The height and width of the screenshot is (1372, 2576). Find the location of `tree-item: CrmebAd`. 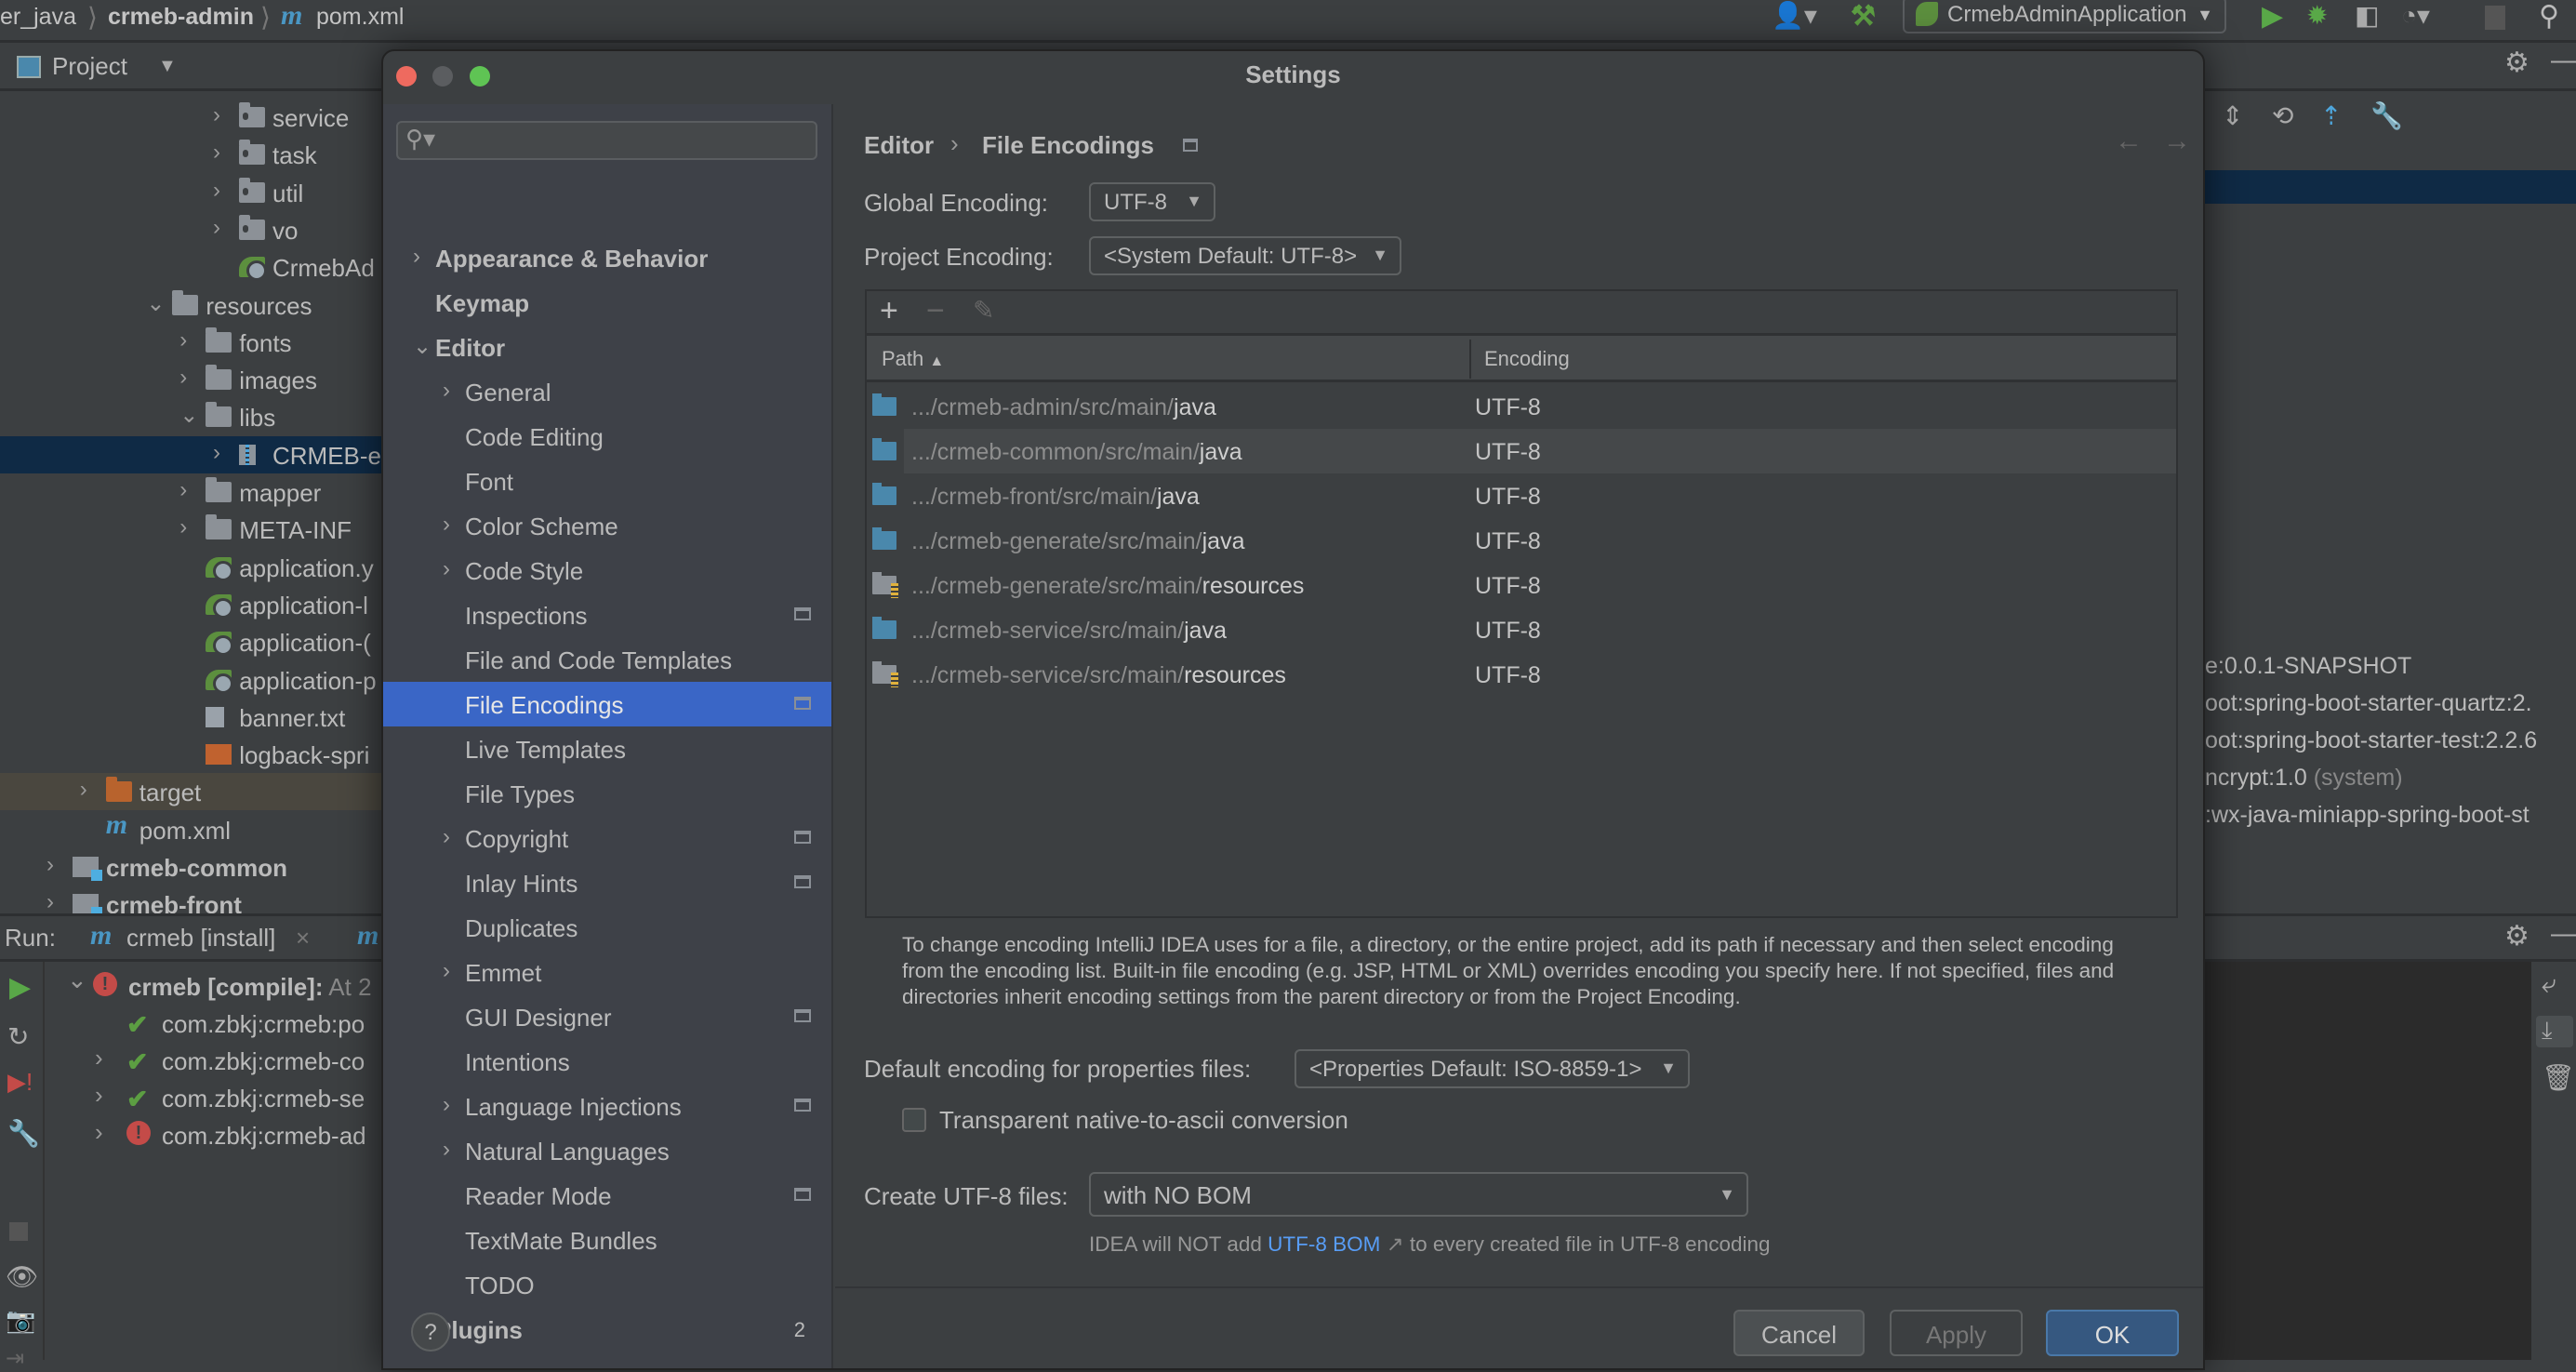

tree-item: CrmebAd is located at coordinates (190, 267).